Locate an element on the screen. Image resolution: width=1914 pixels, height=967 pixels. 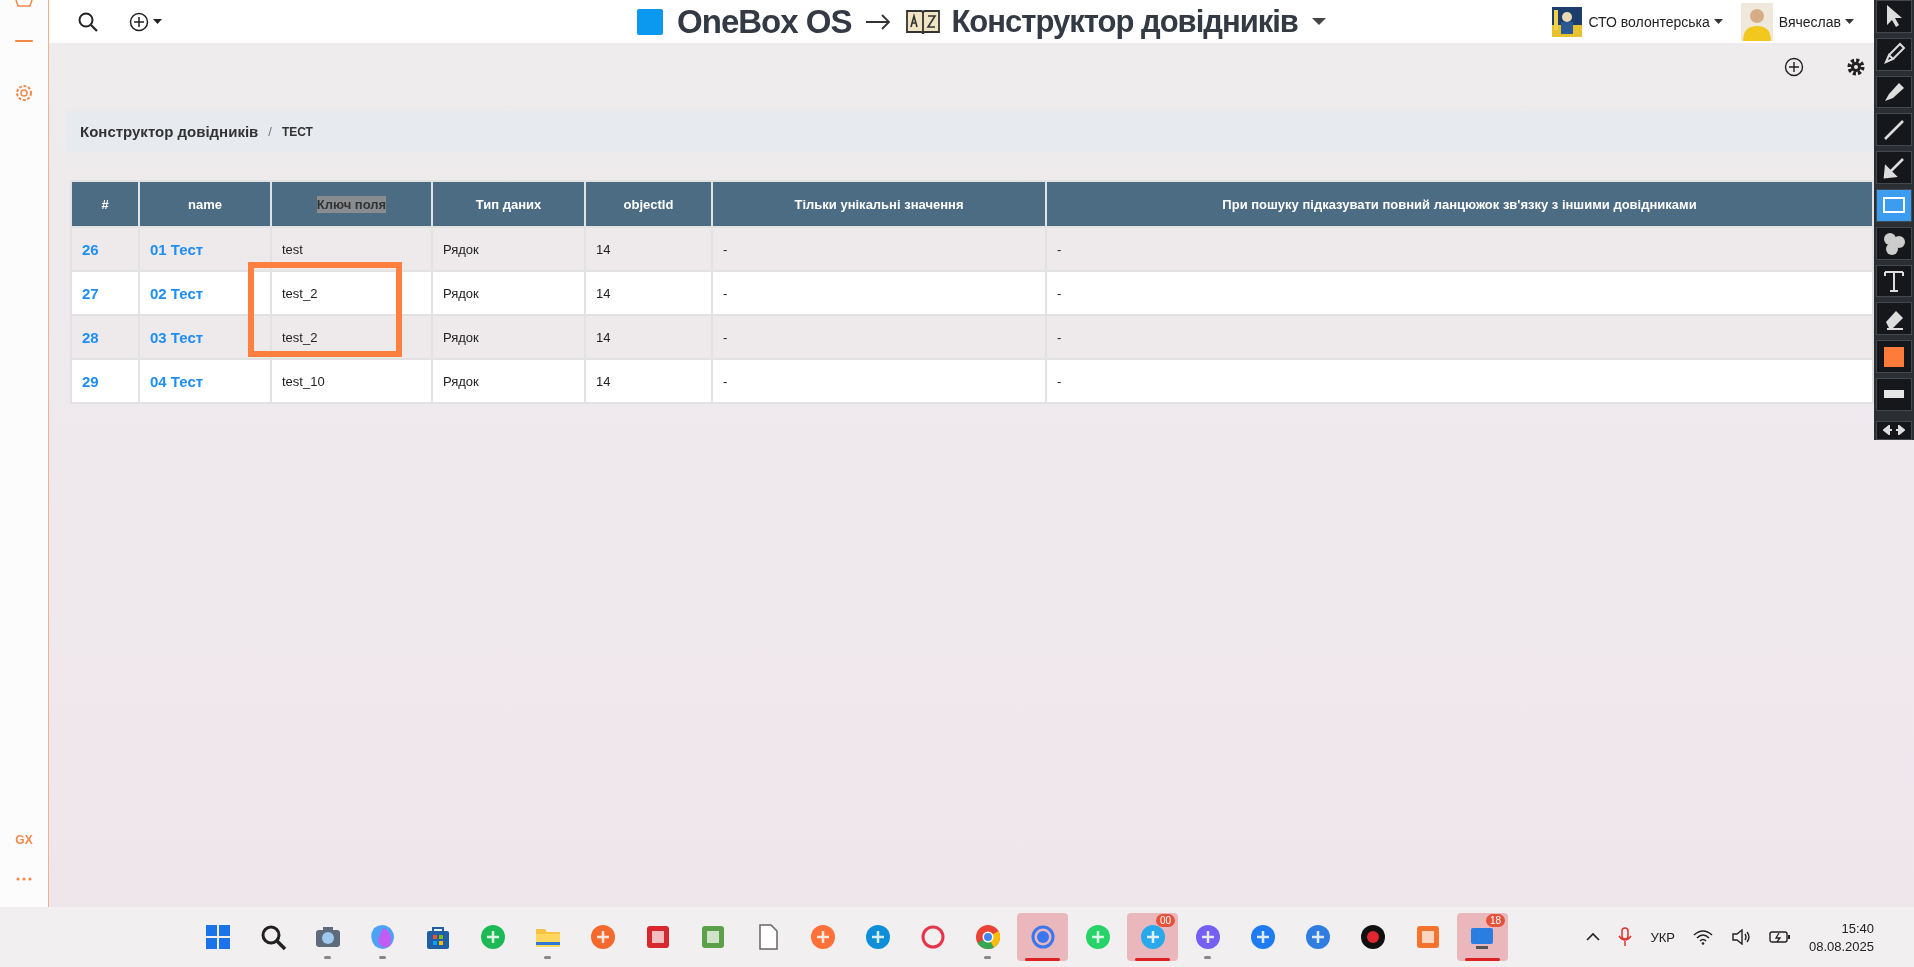
column-header: # is located at coordinates (105, 204).